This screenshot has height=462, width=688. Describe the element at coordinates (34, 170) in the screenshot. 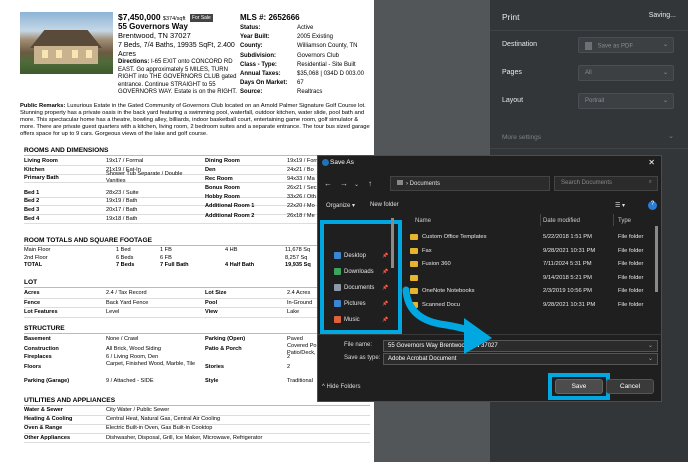

I see `room-name: Kitchen` at that location.